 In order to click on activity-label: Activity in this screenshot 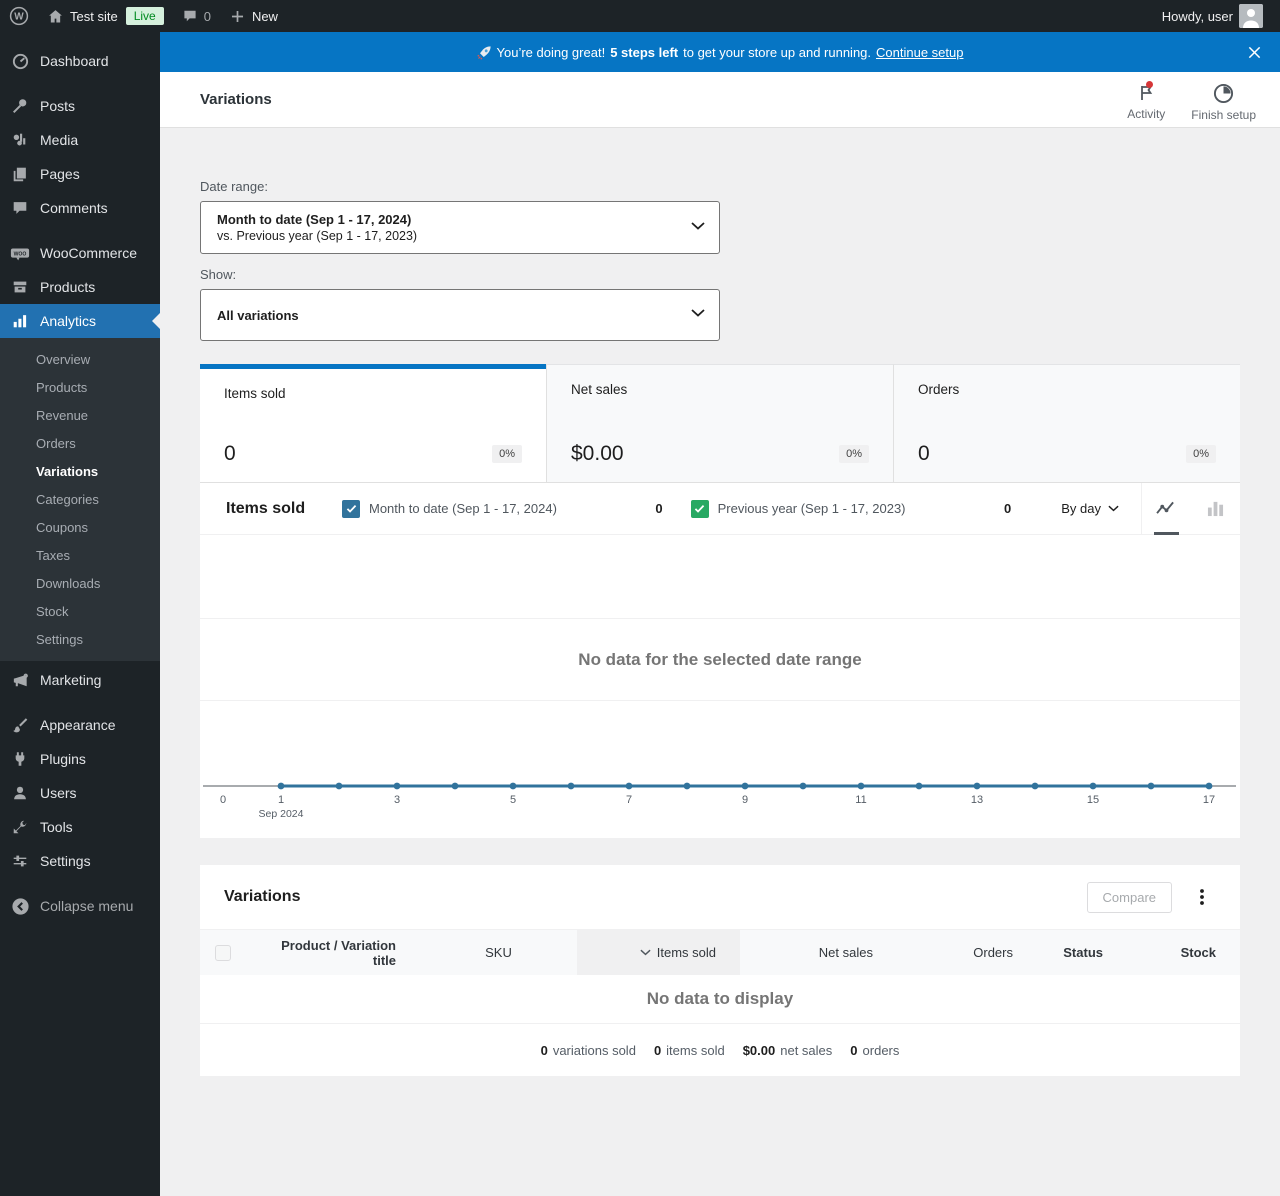, I will do `click(1146, 114)`.